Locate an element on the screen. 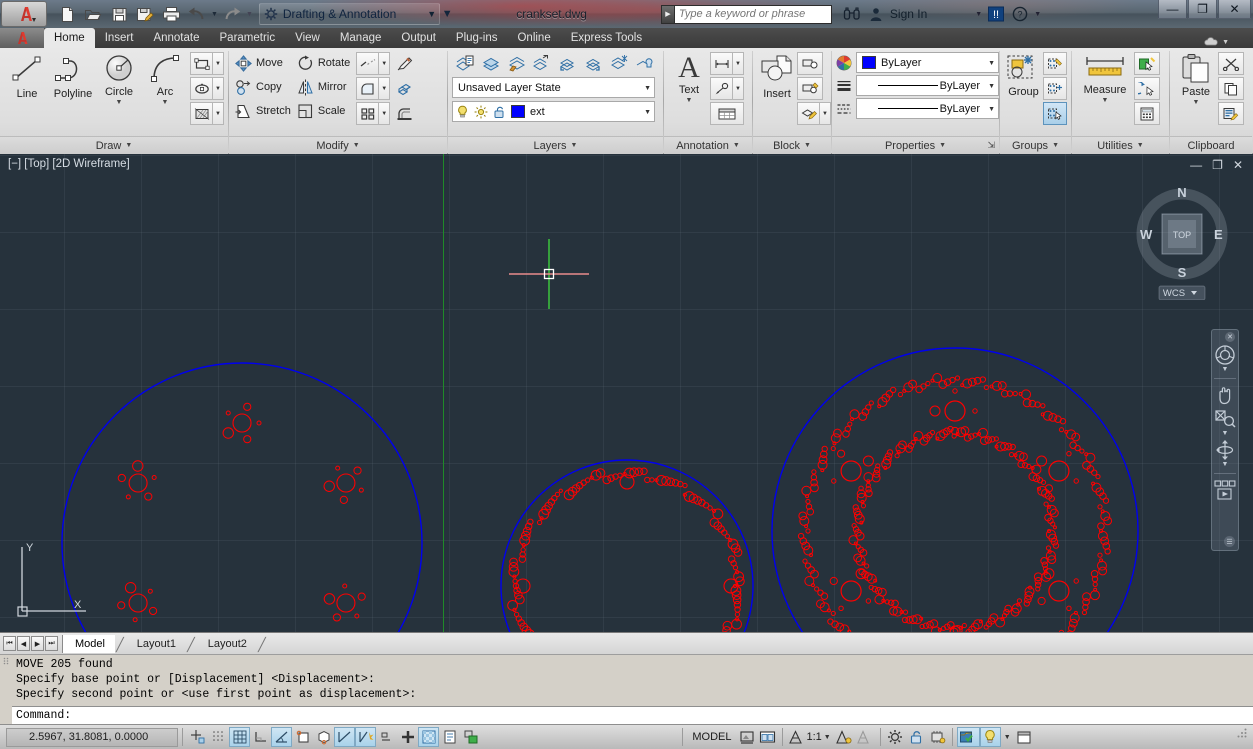 The width and height of the screenshot is (1253, 749). rotate-button: Rotate is located at coordinates (324, 63).